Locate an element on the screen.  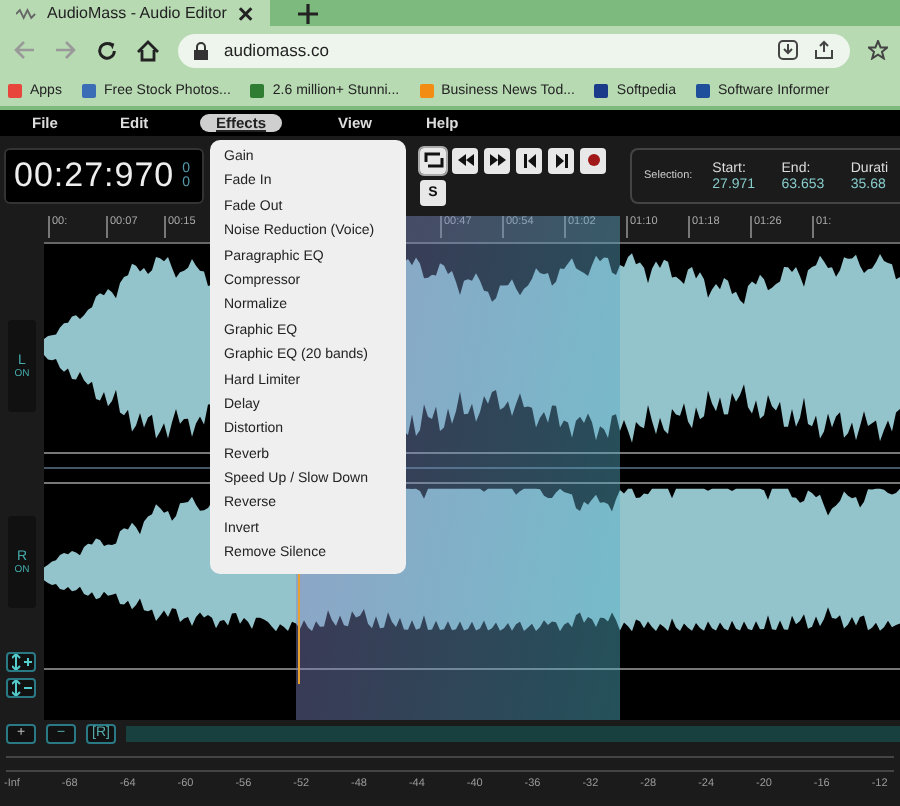
forward-button is located at coordinates (497, 160).